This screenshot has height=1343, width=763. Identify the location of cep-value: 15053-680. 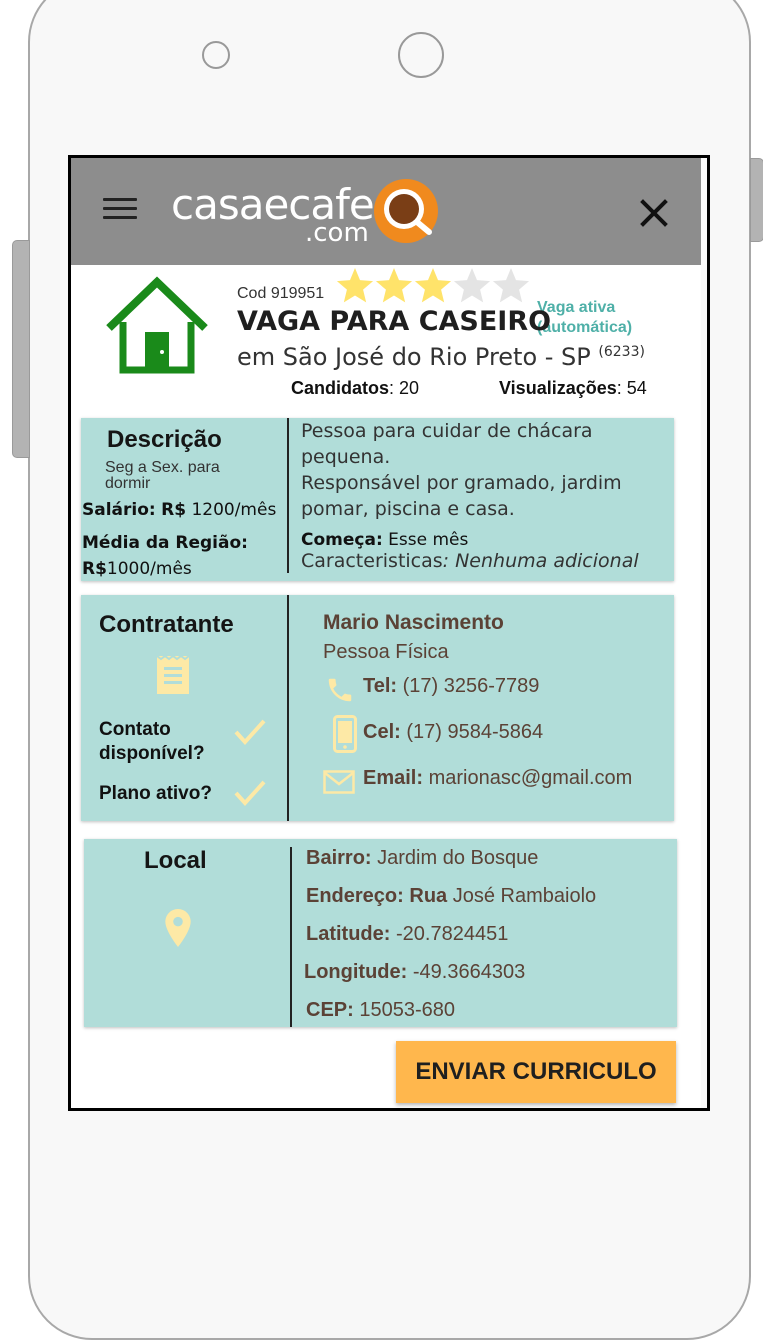
(407, 1010).